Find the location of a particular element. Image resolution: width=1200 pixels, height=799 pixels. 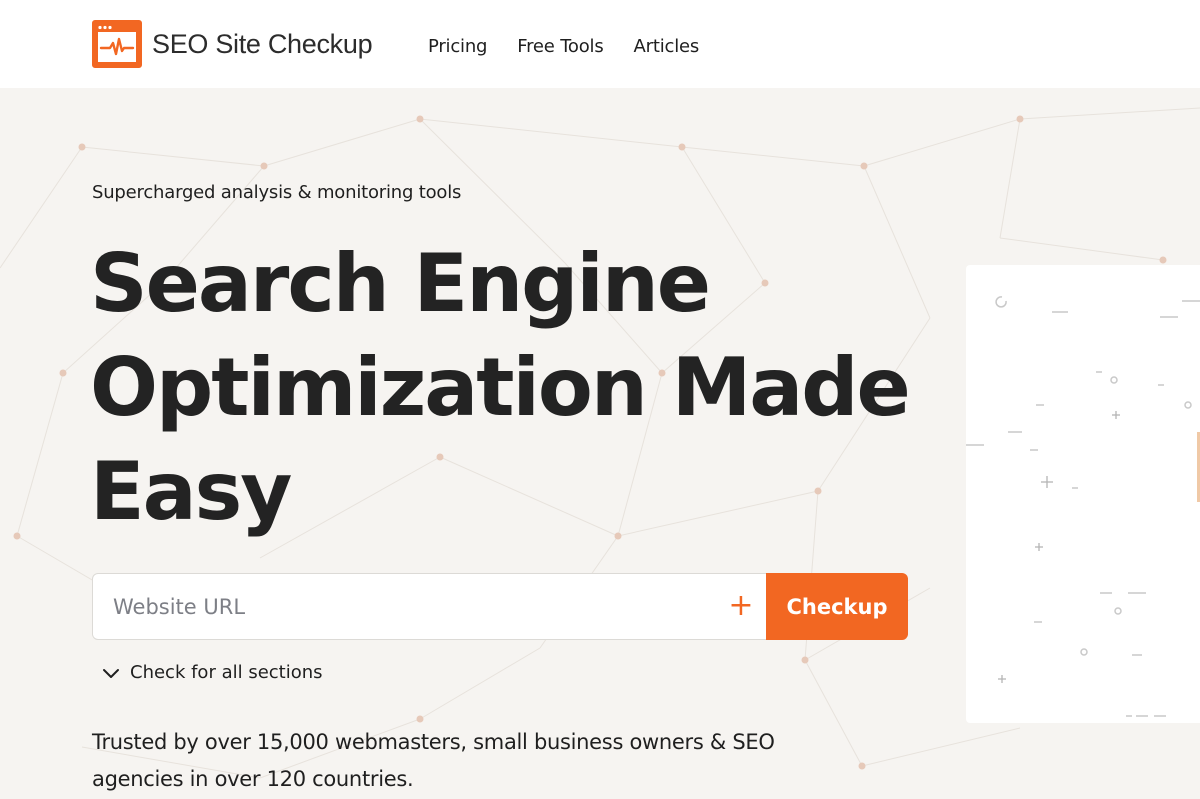

illustration-graphic is located at coordinates (1083, 506).